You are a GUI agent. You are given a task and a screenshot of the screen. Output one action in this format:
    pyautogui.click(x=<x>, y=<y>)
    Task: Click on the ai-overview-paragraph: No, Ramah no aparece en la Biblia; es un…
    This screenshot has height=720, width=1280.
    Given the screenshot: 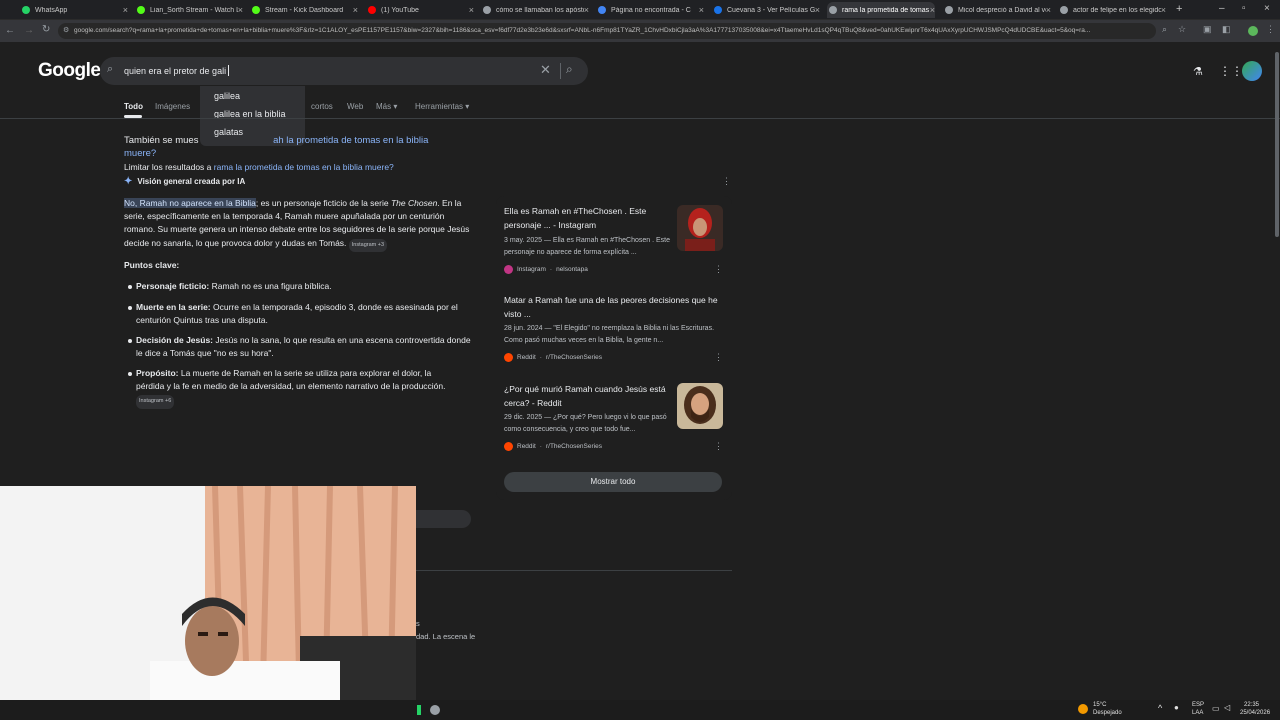 What is the action you would take?
    pyautogui.click(x=300, y=224)
    